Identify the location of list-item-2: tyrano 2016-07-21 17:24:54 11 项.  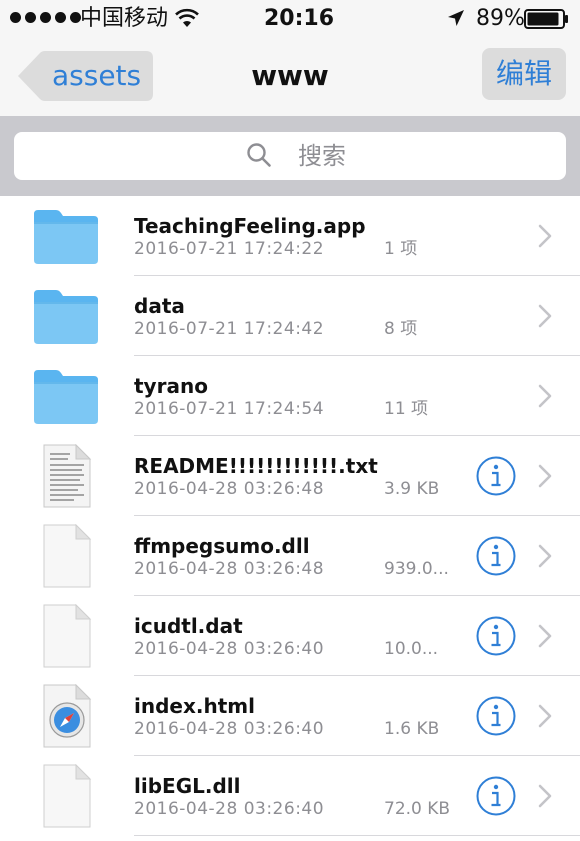
(290, 396).